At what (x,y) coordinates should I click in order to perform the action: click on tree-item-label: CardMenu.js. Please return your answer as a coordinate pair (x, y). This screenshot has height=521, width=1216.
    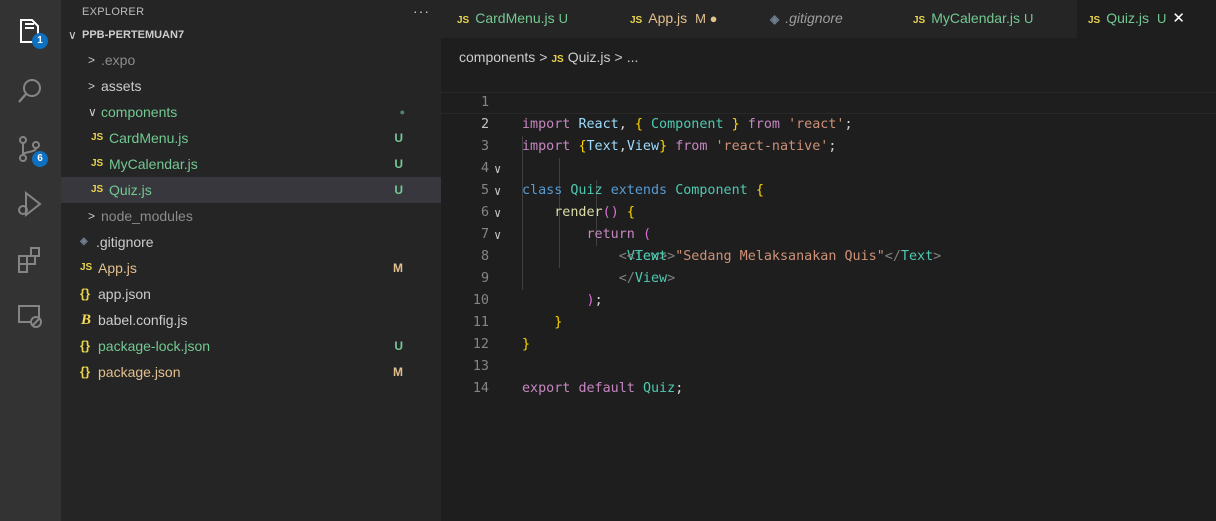
    Looking at the image, I should click on (149, 138).